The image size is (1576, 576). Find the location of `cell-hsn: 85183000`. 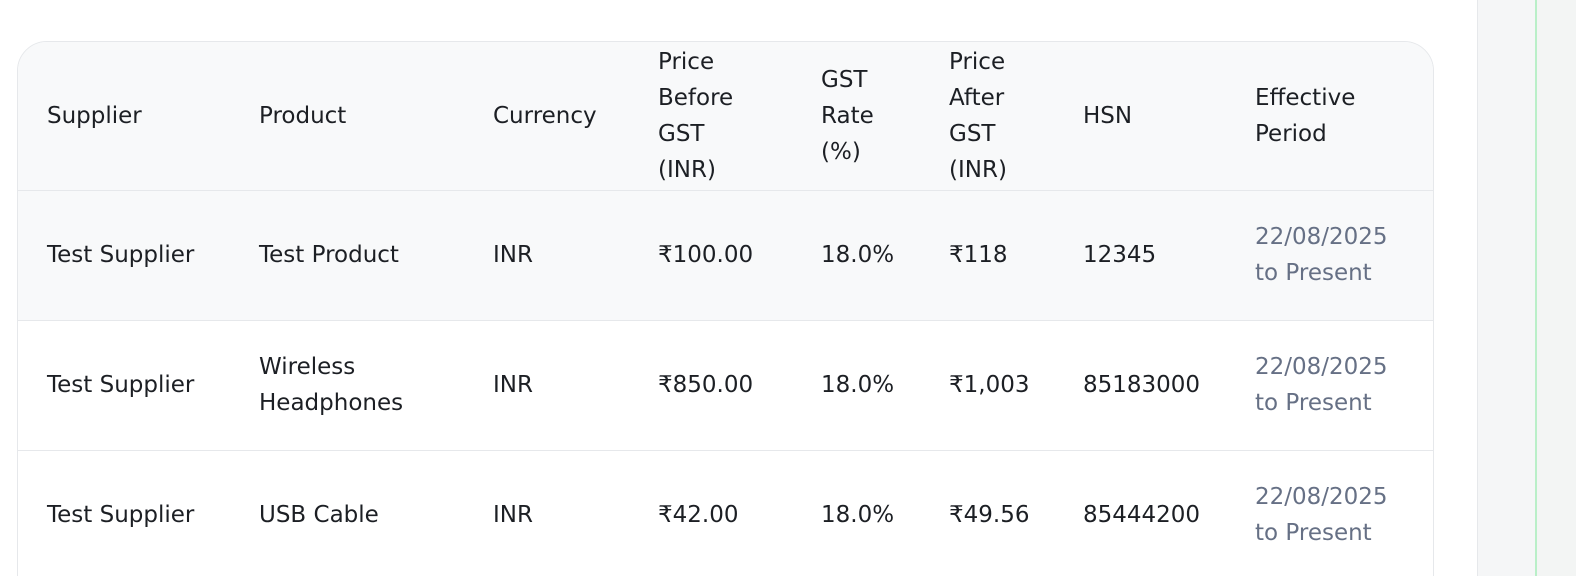

cell-hsn: 85183000 is located at coordinates (1140, 385).